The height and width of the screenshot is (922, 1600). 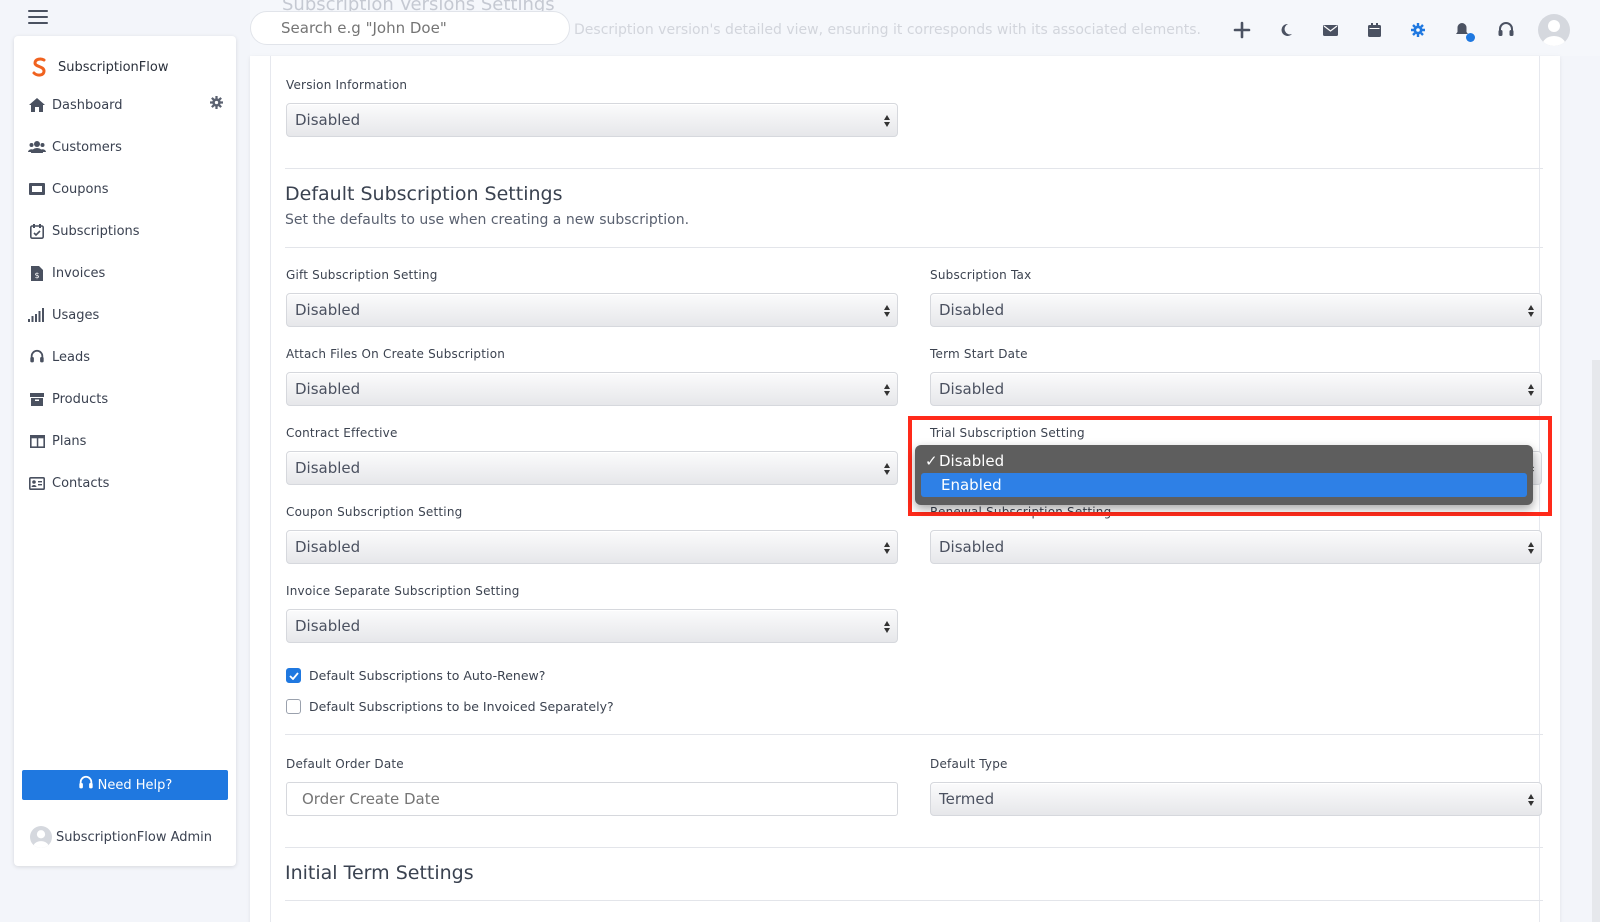 What do you see at coordinates (125, 315) in the screenshot?
I see `sidebar-item-usages: Usages` at bounding box center [125, 315].